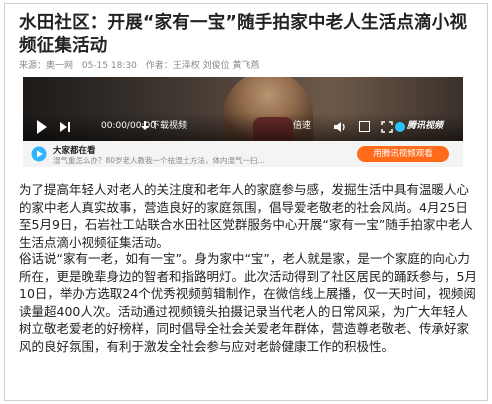 This screenshot has height=404, width=492. What do you see at coordinates (364, 126) in the screenshot?
I see `picture-in-picture-icon` at bounding box center [364, 126].